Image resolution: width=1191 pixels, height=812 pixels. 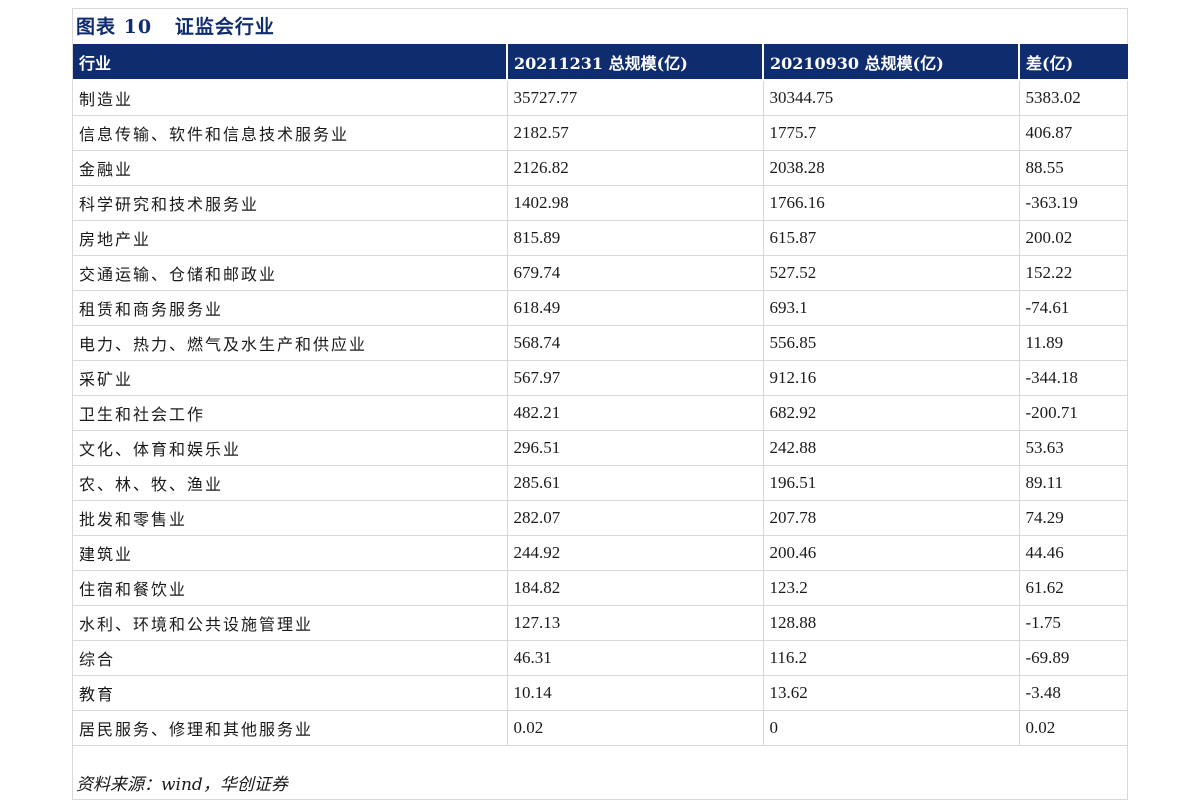 What do you see at coordinates (635, 588) in the screenshot?
I see `dec-total-cell: 184.82` at bounding box center [635, 588].